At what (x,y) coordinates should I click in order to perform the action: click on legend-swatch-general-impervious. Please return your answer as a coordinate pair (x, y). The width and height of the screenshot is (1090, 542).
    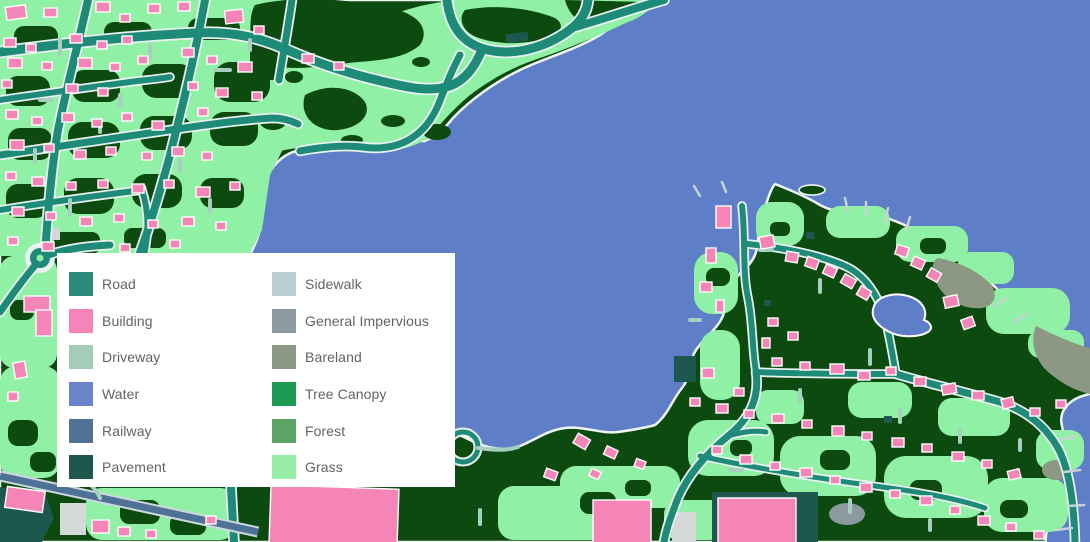
    Looking at the image, I should click on (284, 320).